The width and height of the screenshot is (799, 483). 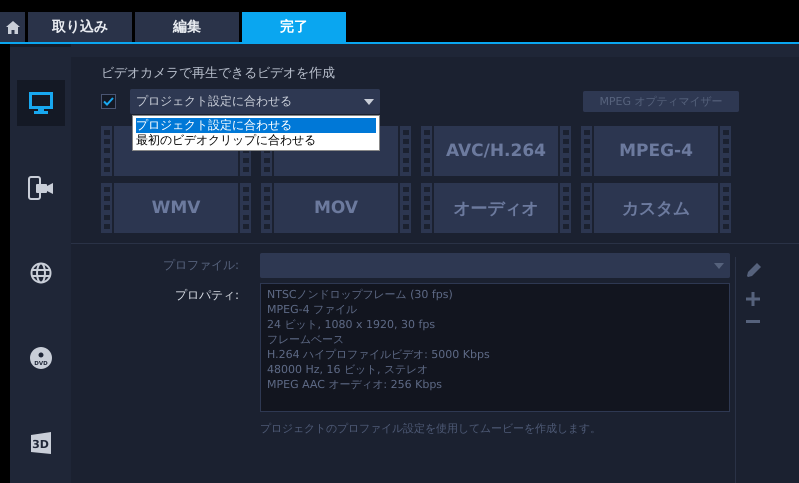 What do you see at coordinates (336, 208) in the screenshot?
I see `format-button: MOV` at bounding box center [336, 208].